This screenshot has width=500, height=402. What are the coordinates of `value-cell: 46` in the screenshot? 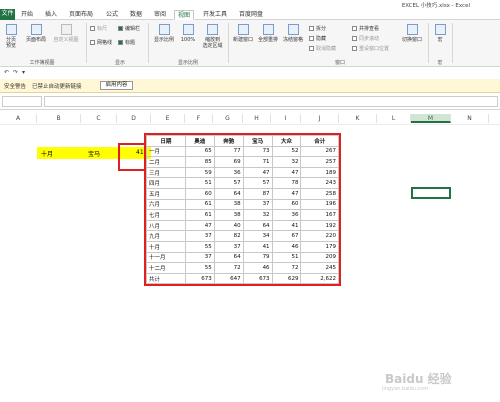 It's located at (286, 246).